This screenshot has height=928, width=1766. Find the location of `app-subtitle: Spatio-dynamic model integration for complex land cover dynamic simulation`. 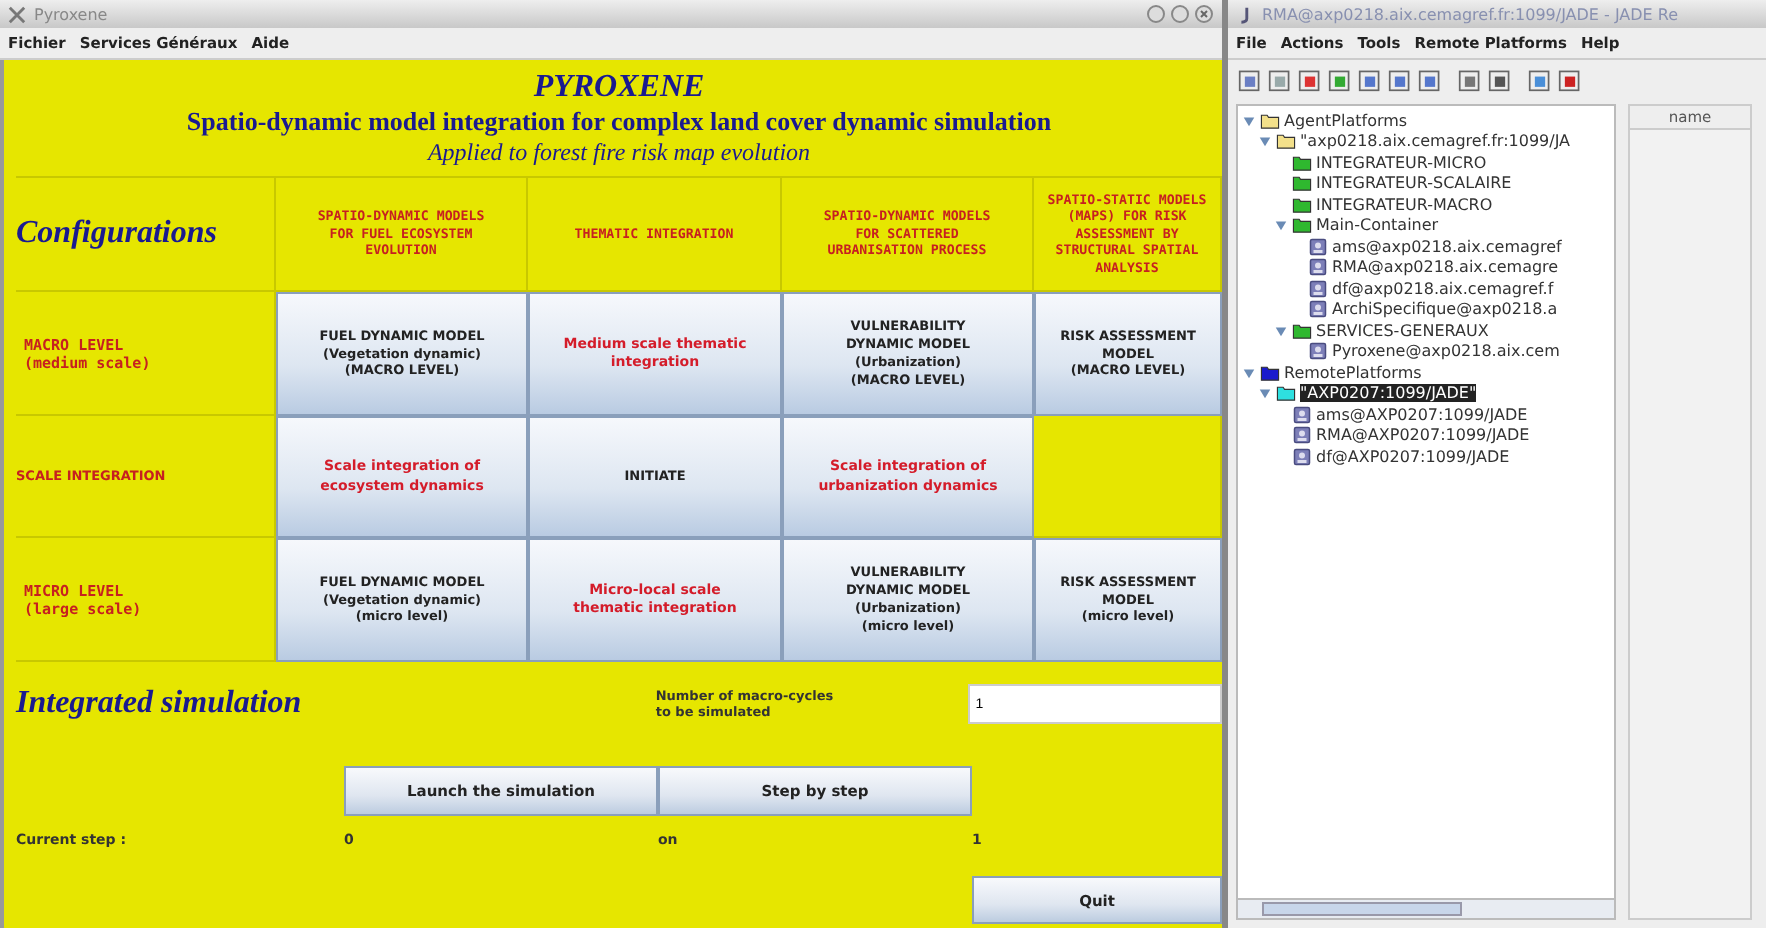

app-subtitle: Spatio-dynamic model integration for complex land cover dynamic simulation is located at coordinates (619, 121).